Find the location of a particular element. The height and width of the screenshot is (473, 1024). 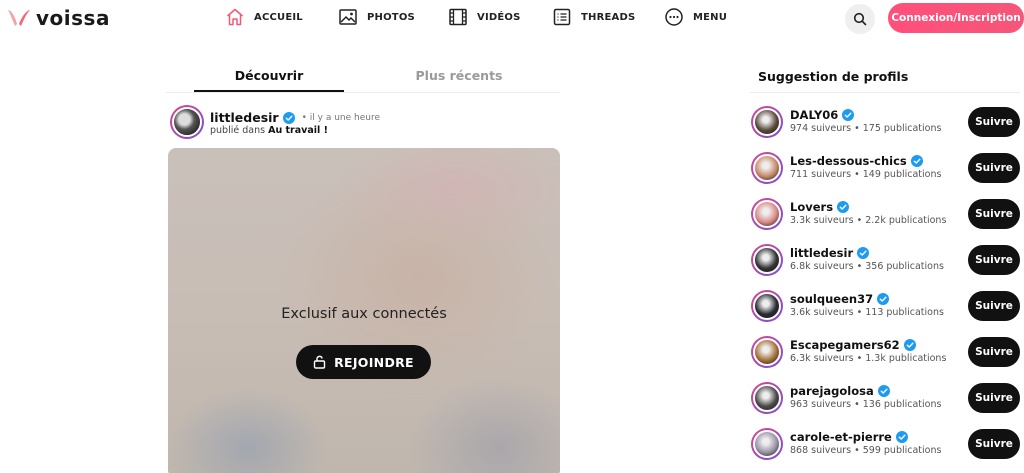

post-author-avatar is located at coordinates (187, 122).